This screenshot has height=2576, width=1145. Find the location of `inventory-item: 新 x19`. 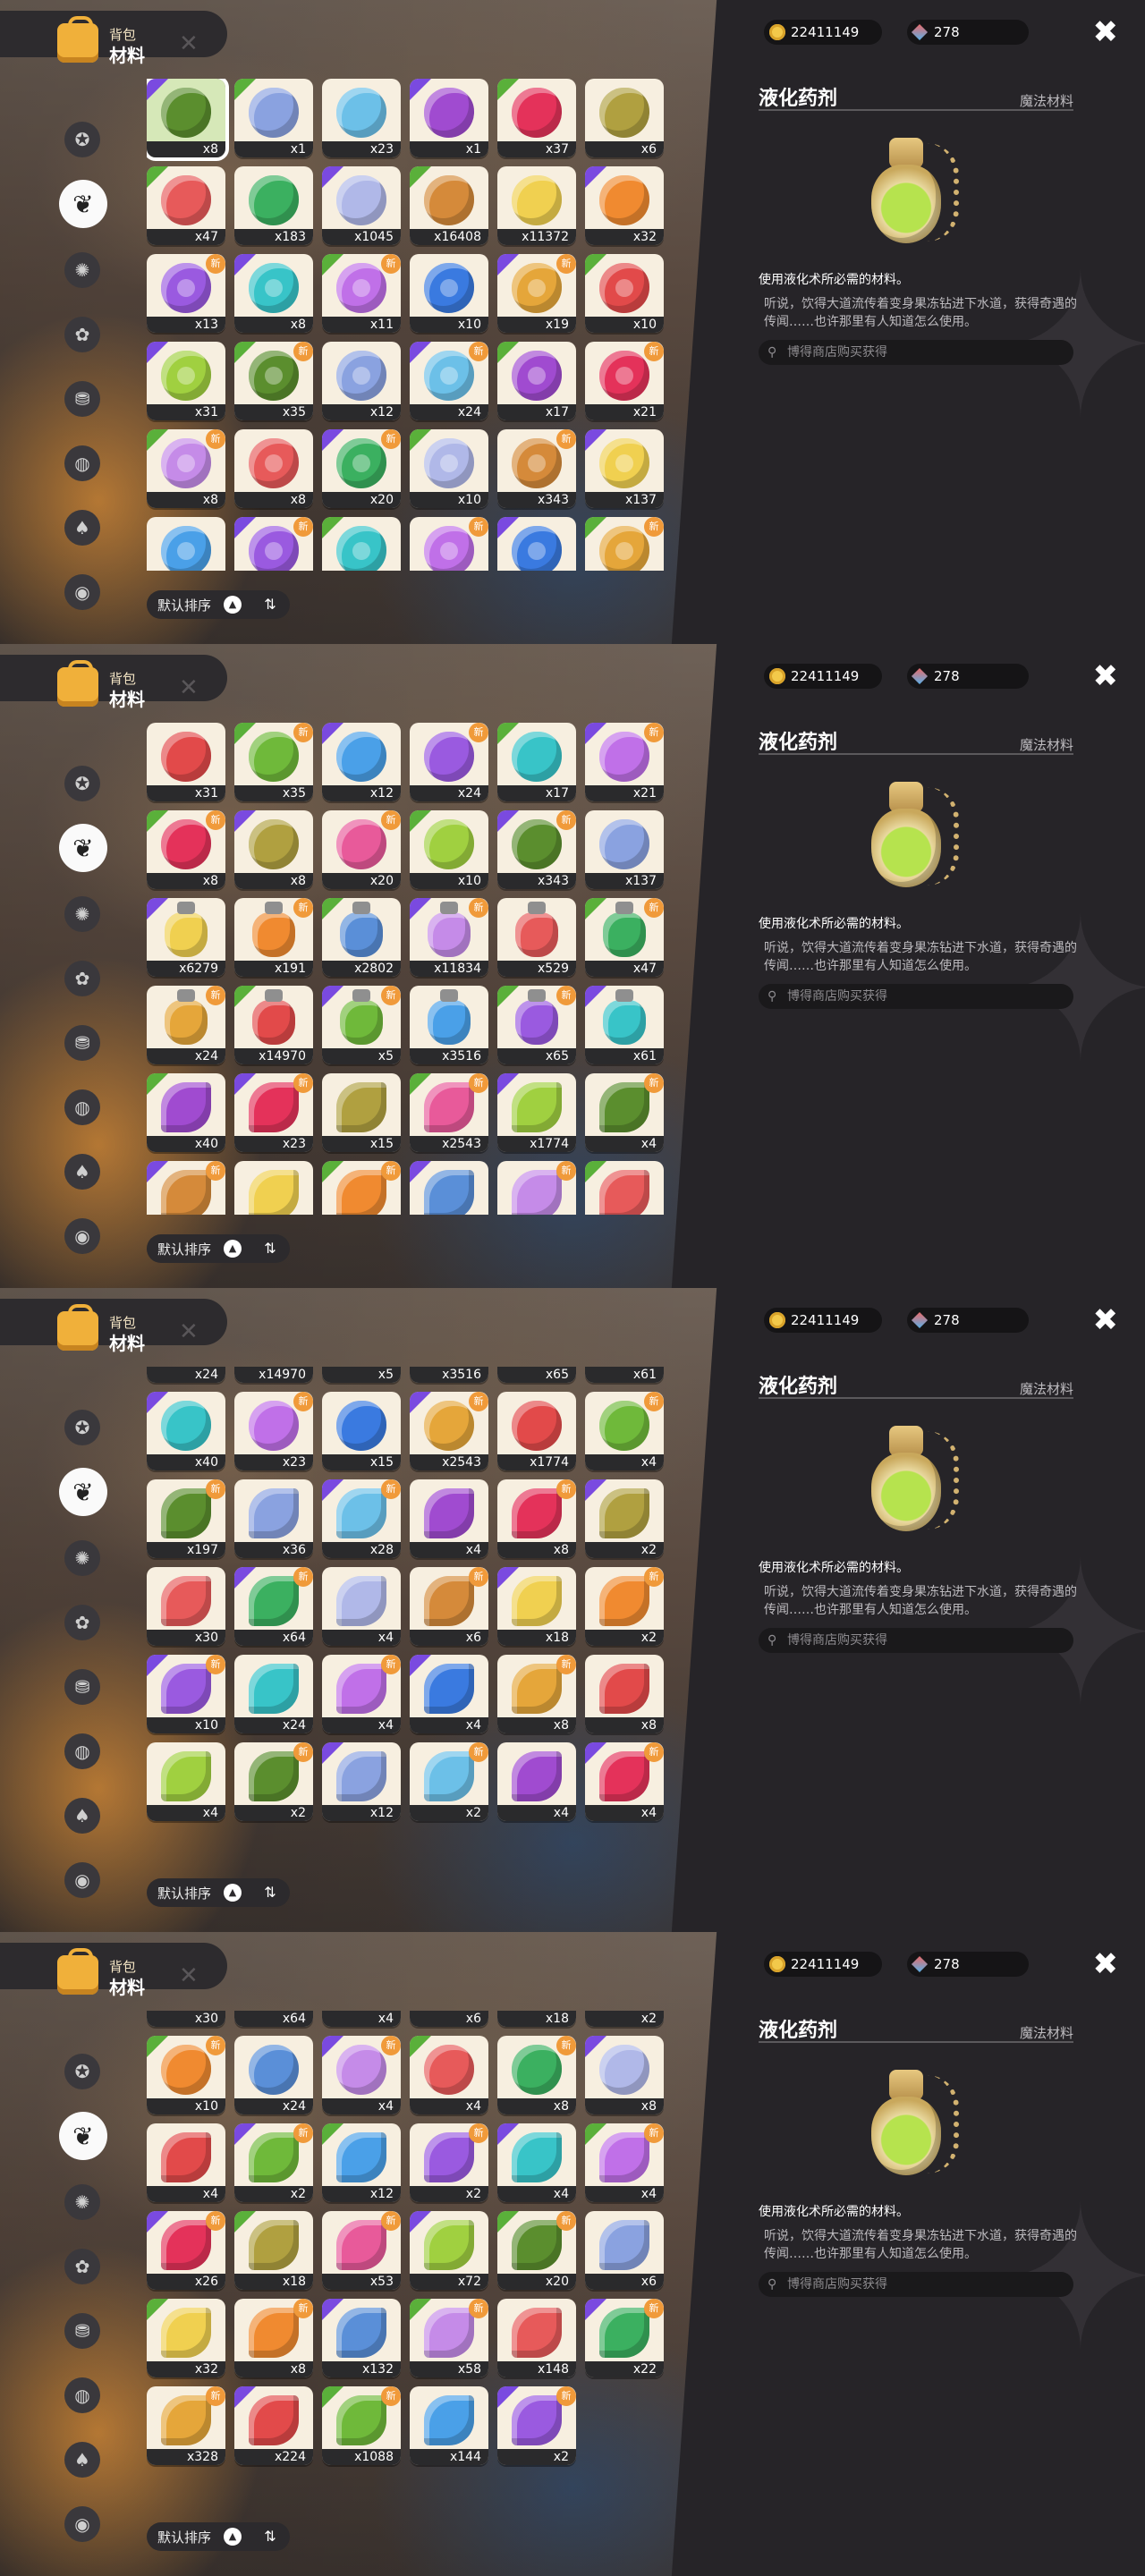

inventory-item: 新 x19 is located at coordinates (536, 293).